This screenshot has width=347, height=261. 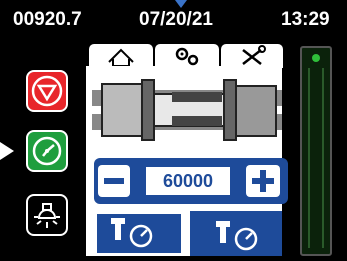 I want to click on counter-readout: 00920.7, so click(x=47, y=19).